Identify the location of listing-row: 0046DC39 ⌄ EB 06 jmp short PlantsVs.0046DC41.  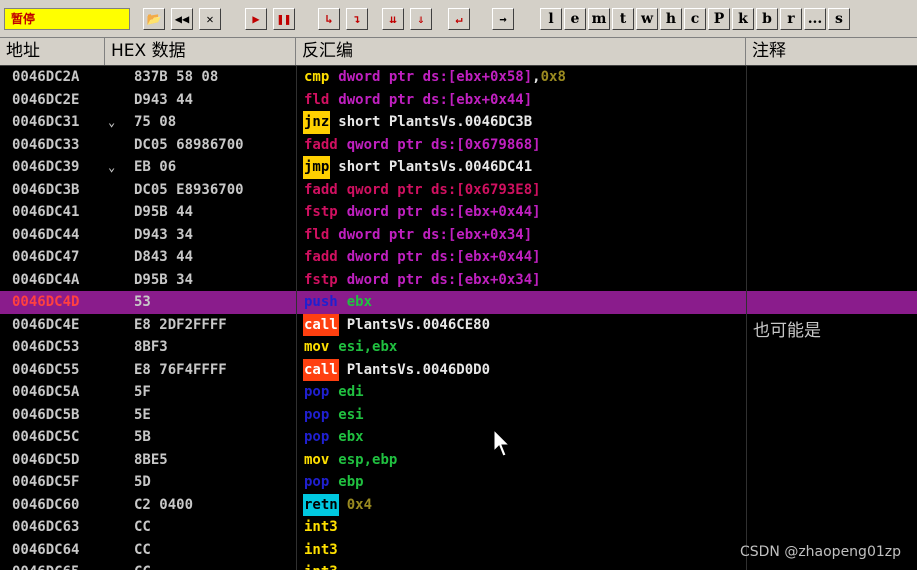
(458, 167).